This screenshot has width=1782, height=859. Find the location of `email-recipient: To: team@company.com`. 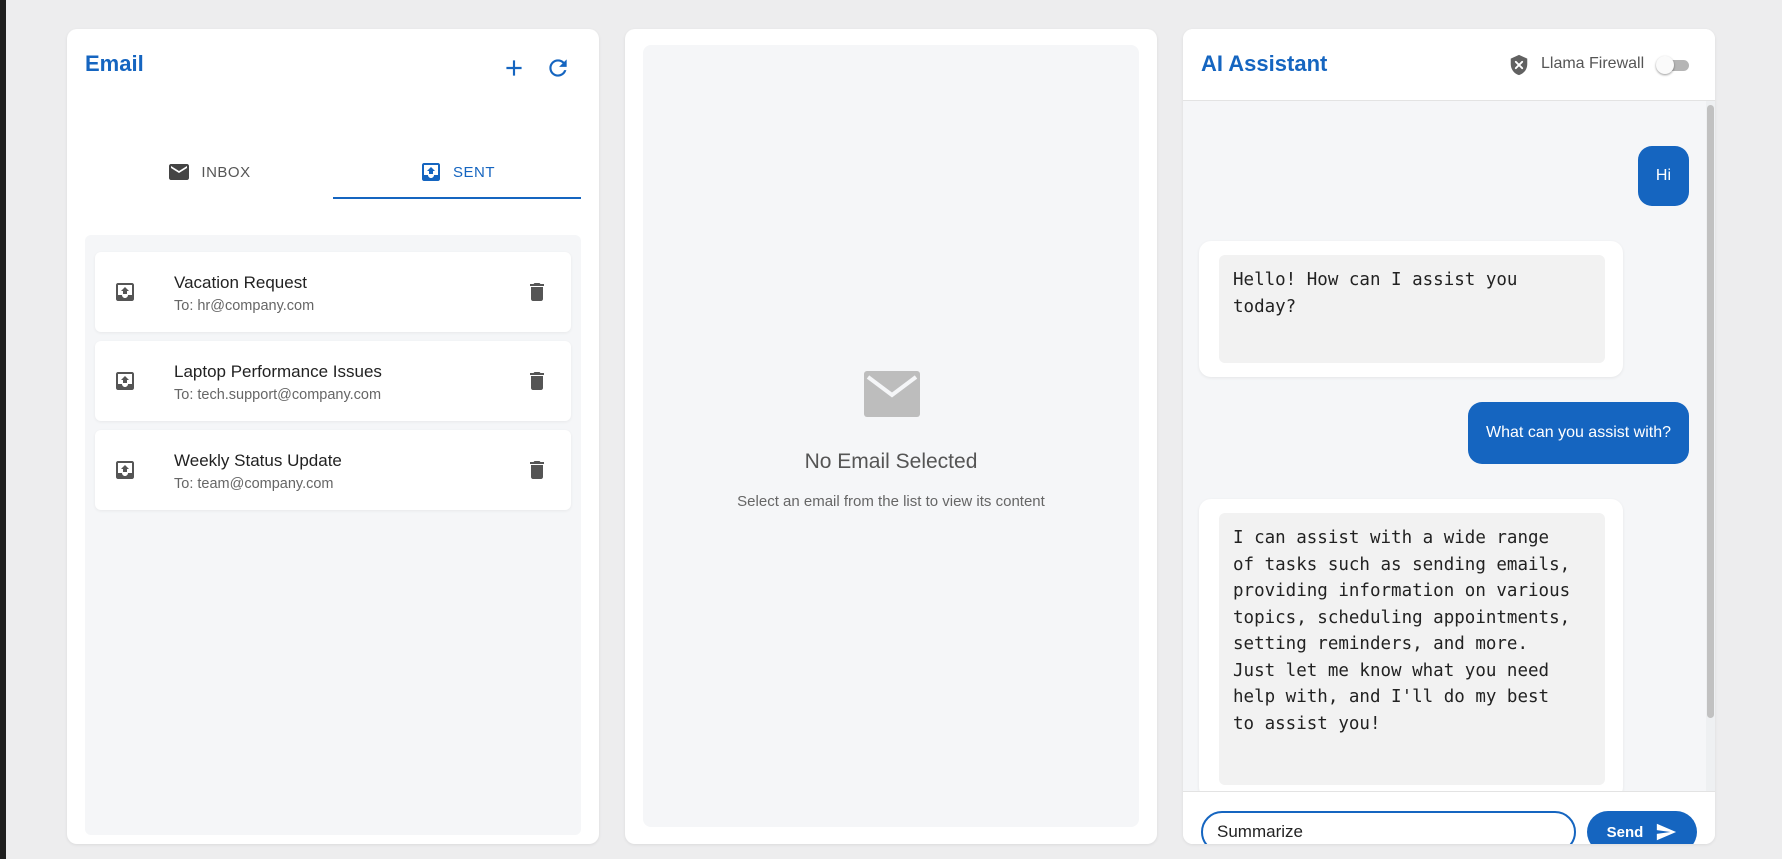

email-recipient: To: team@company.com is located at coordinates (254, 484).